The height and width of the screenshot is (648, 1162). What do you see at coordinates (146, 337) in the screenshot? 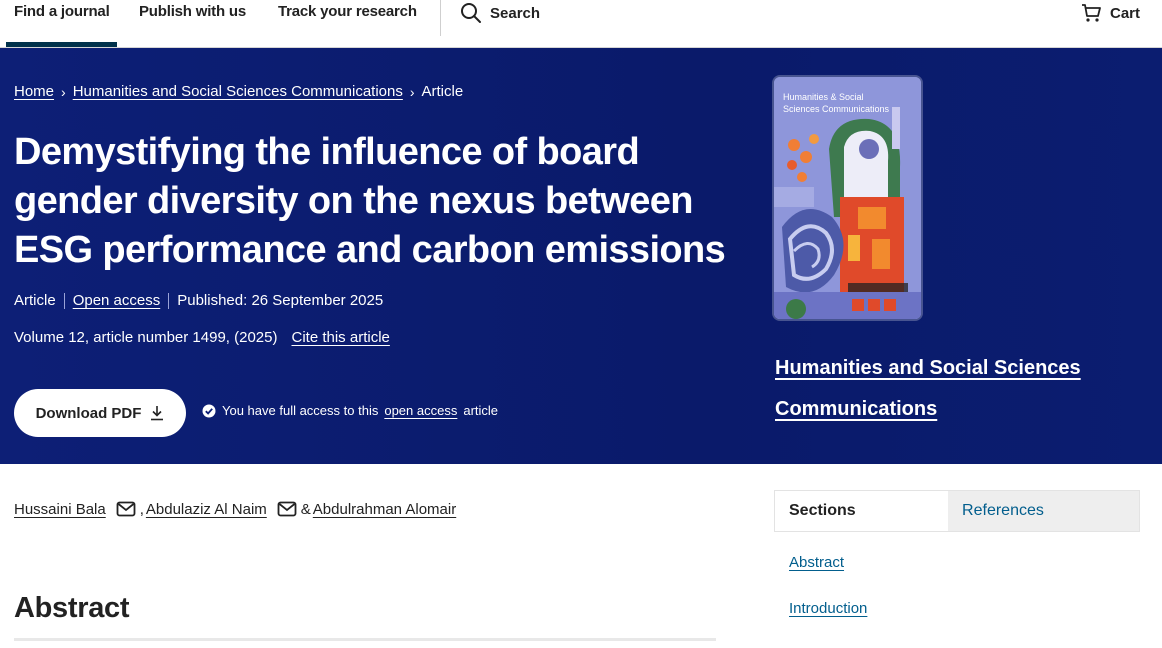
I see `volume-info: Volume 12, article number 1499, (2025)` at bounding box center [146, 337].